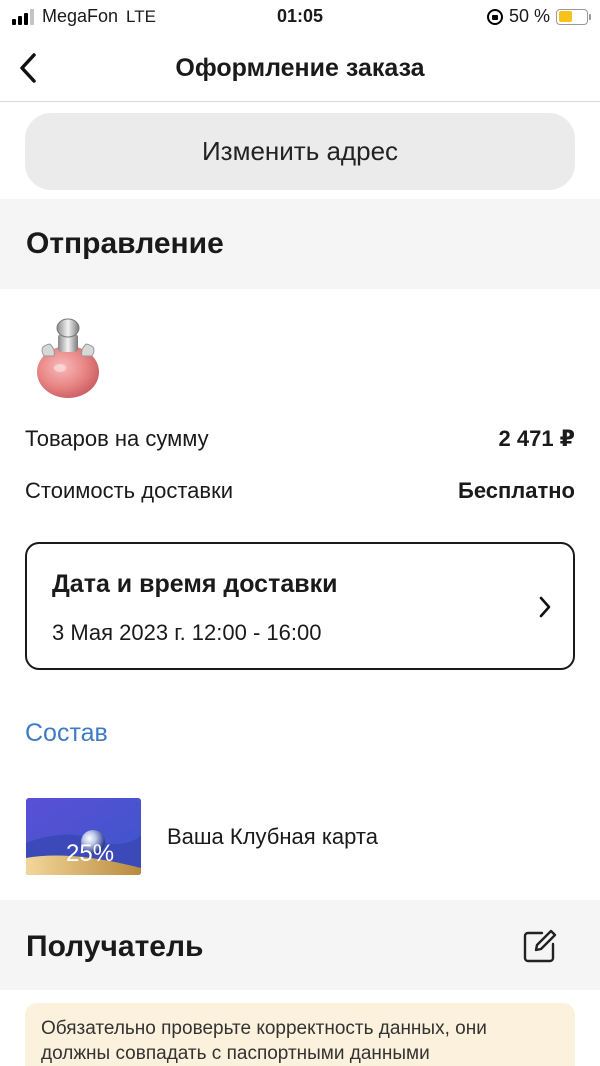  What do you see at coordinates (195, 584) in the screenshot?
I see `delivery-datetime-title: Дата и время доставки` at bounding box center [195, 584].